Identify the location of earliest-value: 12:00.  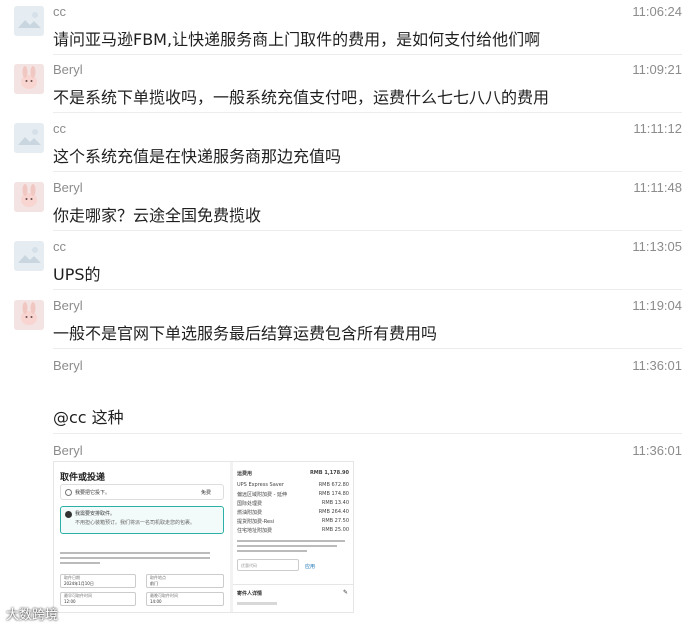
(70, 601).